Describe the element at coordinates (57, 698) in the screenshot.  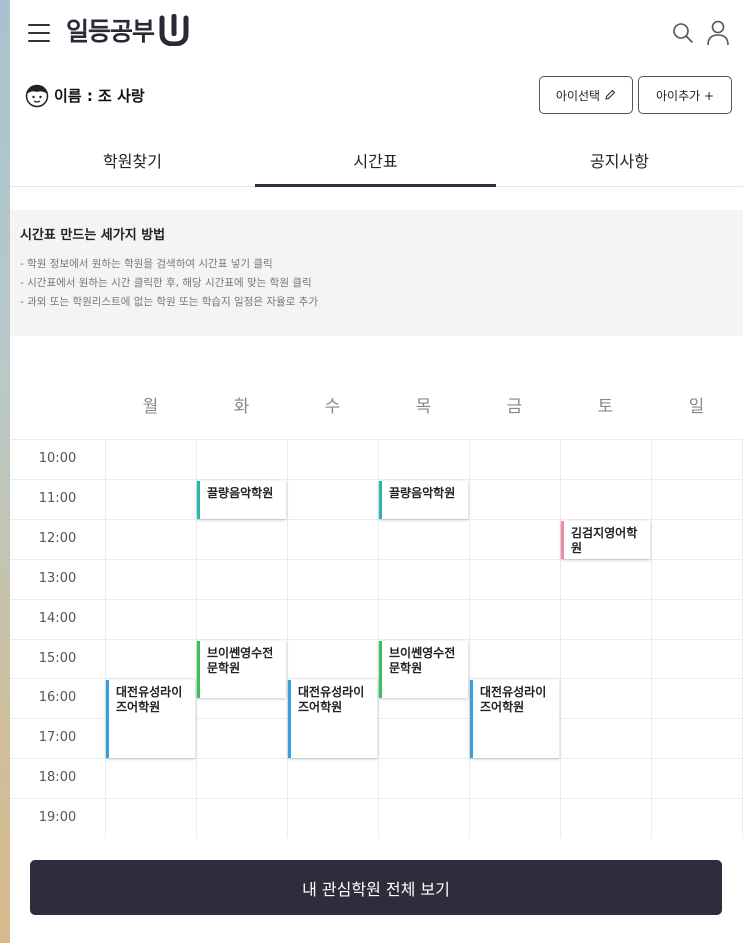
I see `time-label: 16:00` at that location.